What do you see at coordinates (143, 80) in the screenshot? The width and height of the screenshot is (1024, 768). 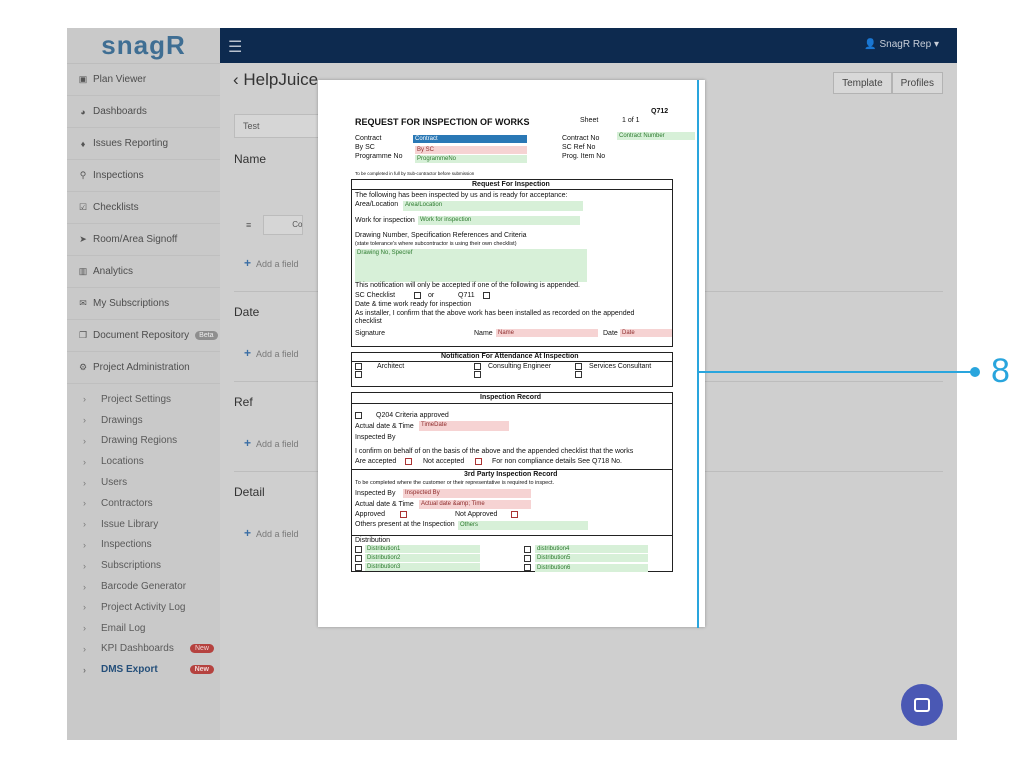 I see `sidebar-item-plan-viewer: ▣ Plan Viewer` at bounding box center [143, 80].